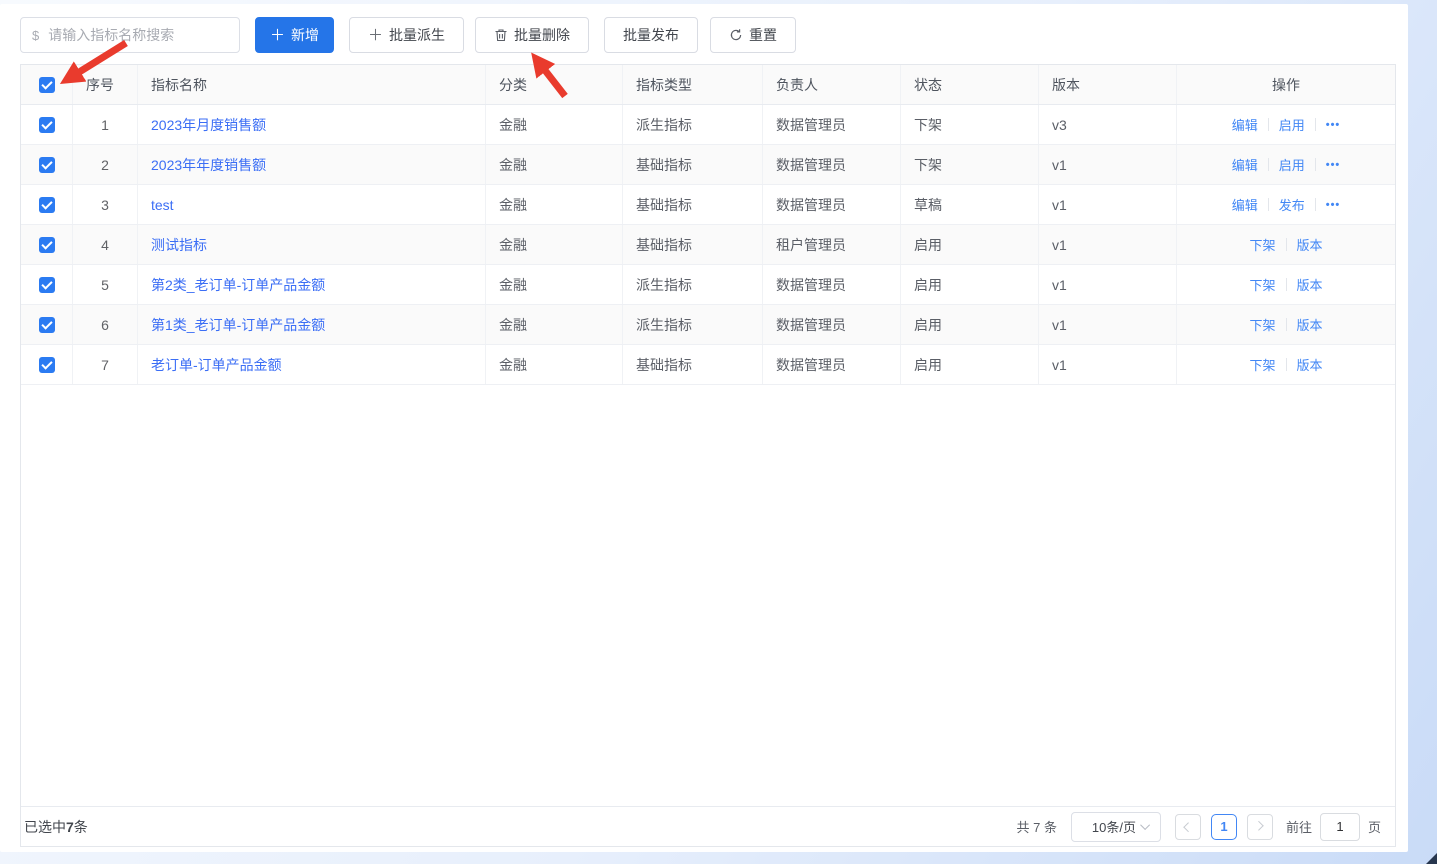 This screenshot has width=1437, height=864. I want to click on row-actions: 下架 版本, so click(1286, 284).